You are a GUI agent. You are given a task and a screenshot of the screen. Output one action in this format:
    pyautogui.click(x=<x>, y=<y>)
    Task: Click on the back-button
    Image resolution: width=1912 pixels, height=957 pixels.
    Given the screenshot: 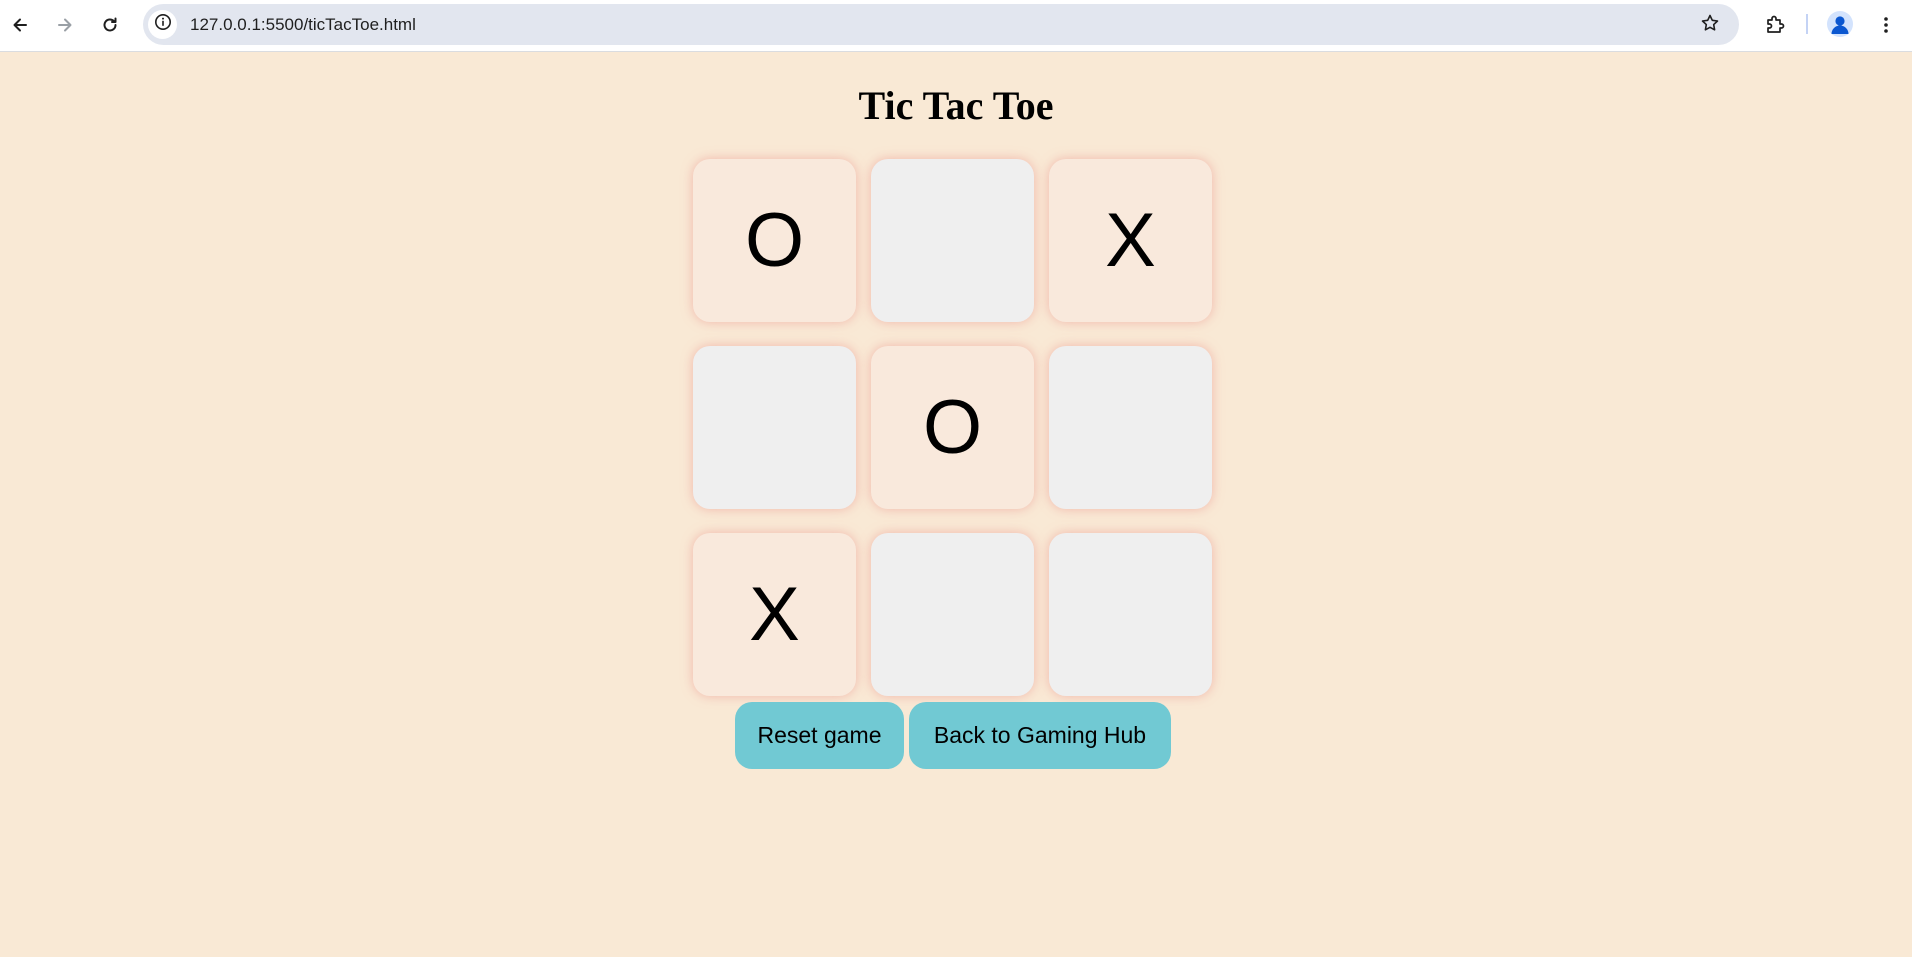 What is the action you would take?
    pyautogui.click(x=20, y=25)
    